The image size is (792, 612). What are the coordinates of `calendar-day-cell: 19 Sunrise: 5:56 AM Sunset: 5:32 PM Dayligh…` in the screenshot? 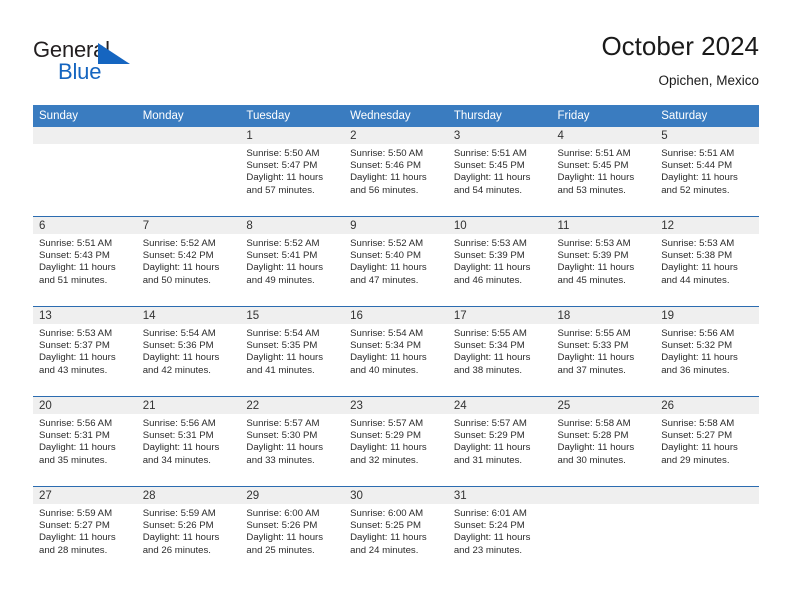 It's located at (707, 351).